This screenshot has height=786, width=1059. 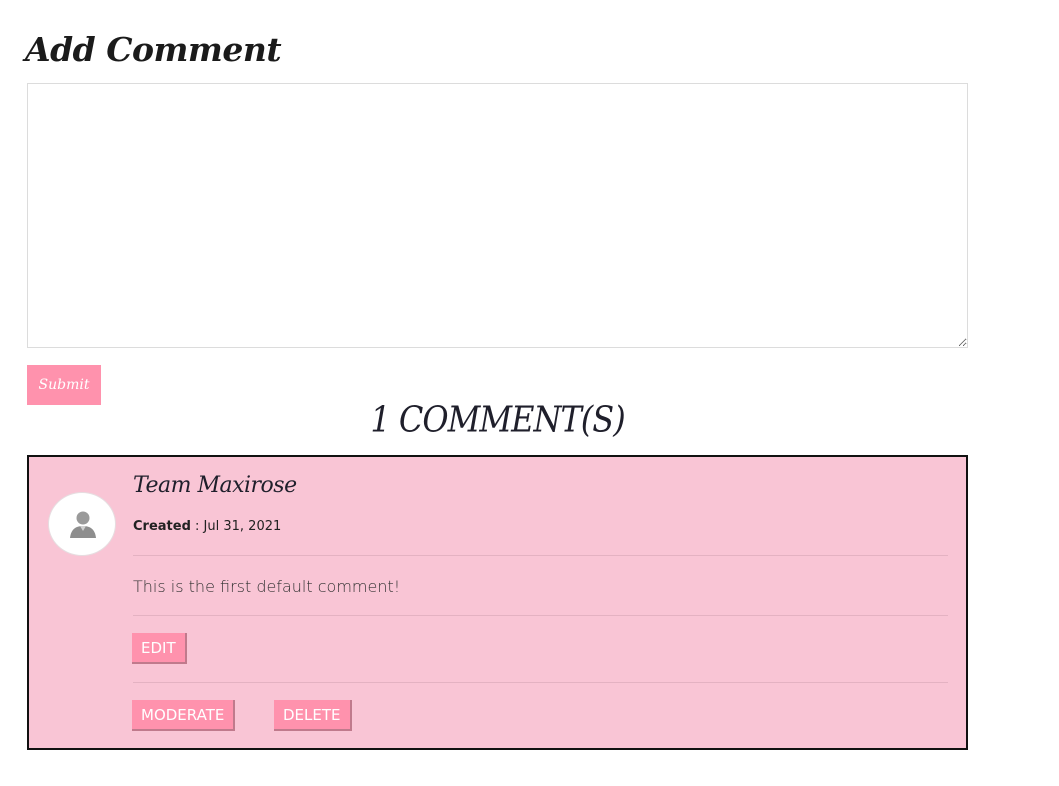 I want to click on comment-created: Created : Jul 31, 2021, so click(x=207, y=526).